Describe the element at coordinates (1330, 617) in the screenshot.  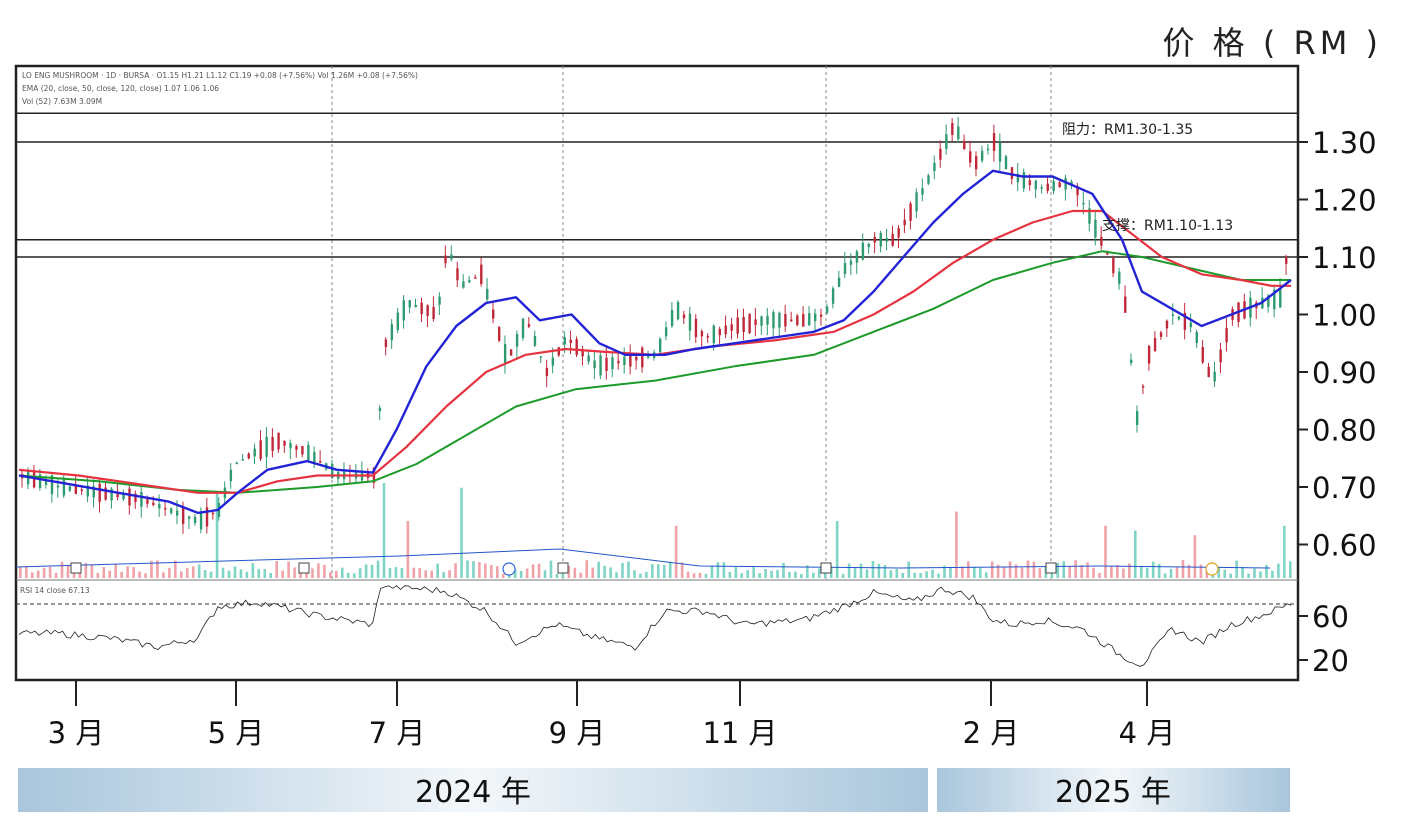
I see `rsi-tick-label: 60` at that location.